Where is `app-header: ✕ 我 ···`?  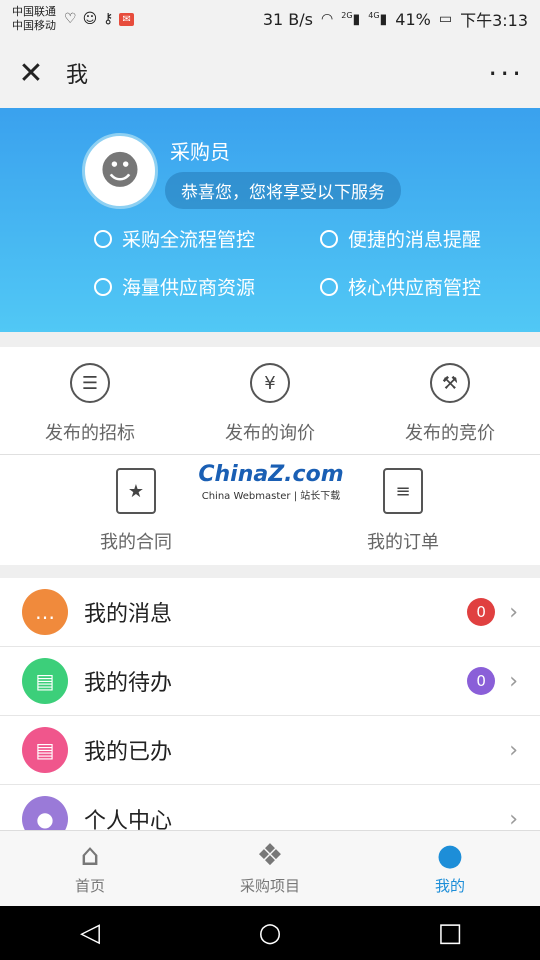 app-header: ✕ 我 ··· is located at coordinates (270, 73).